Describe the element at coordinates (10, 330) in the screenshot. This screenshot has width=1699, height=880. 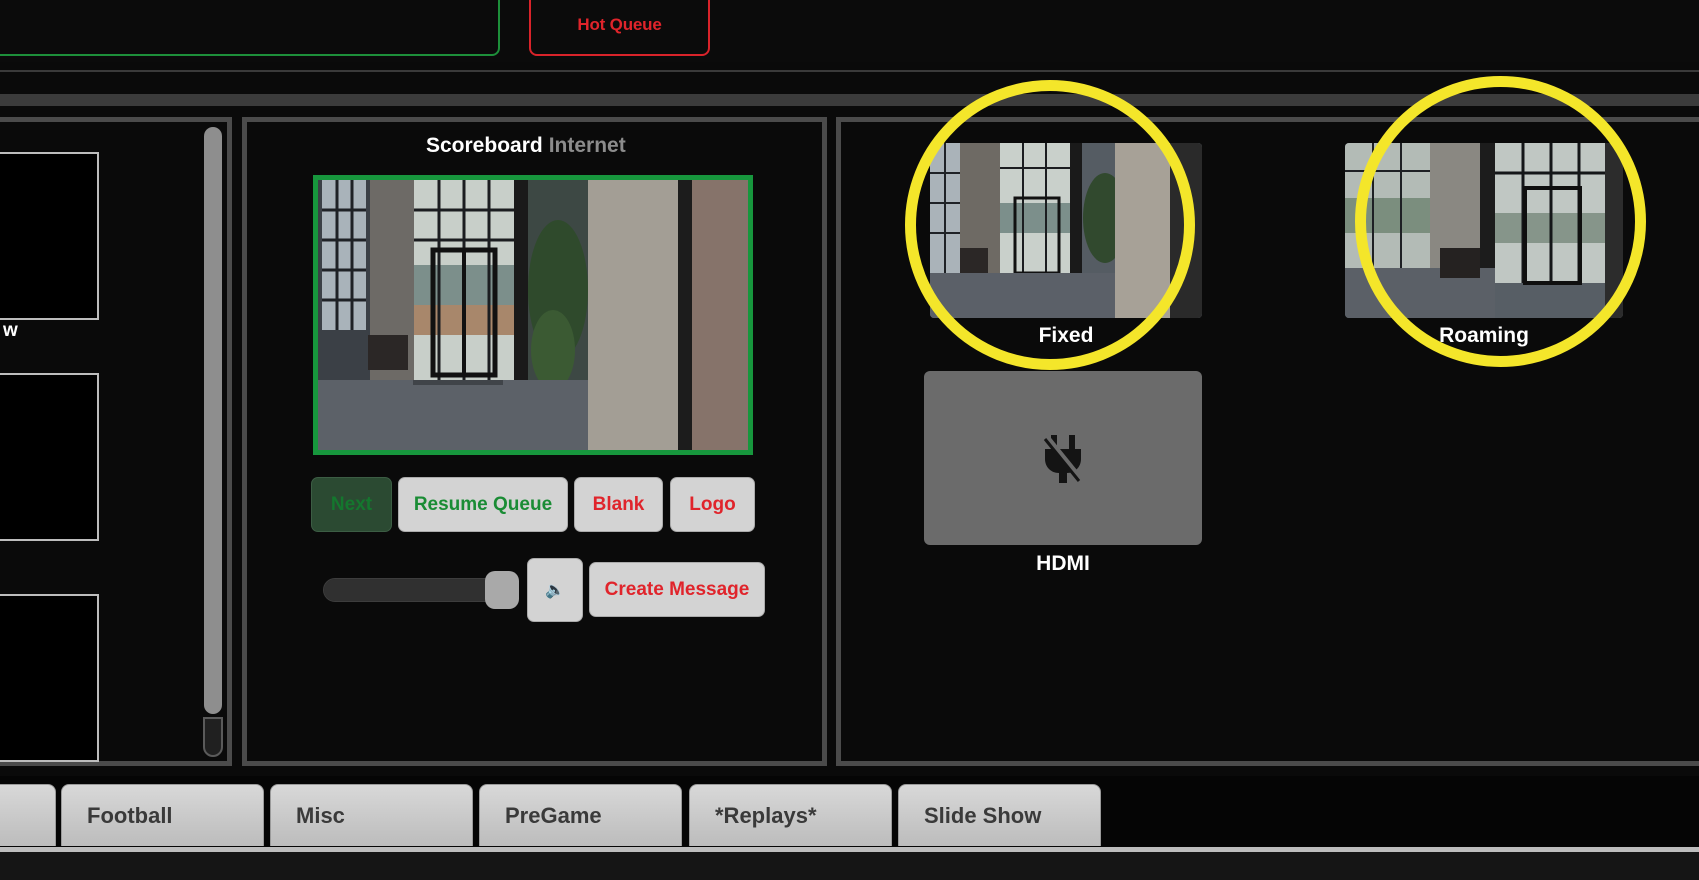
I see `queue-item-label: w` at that location.